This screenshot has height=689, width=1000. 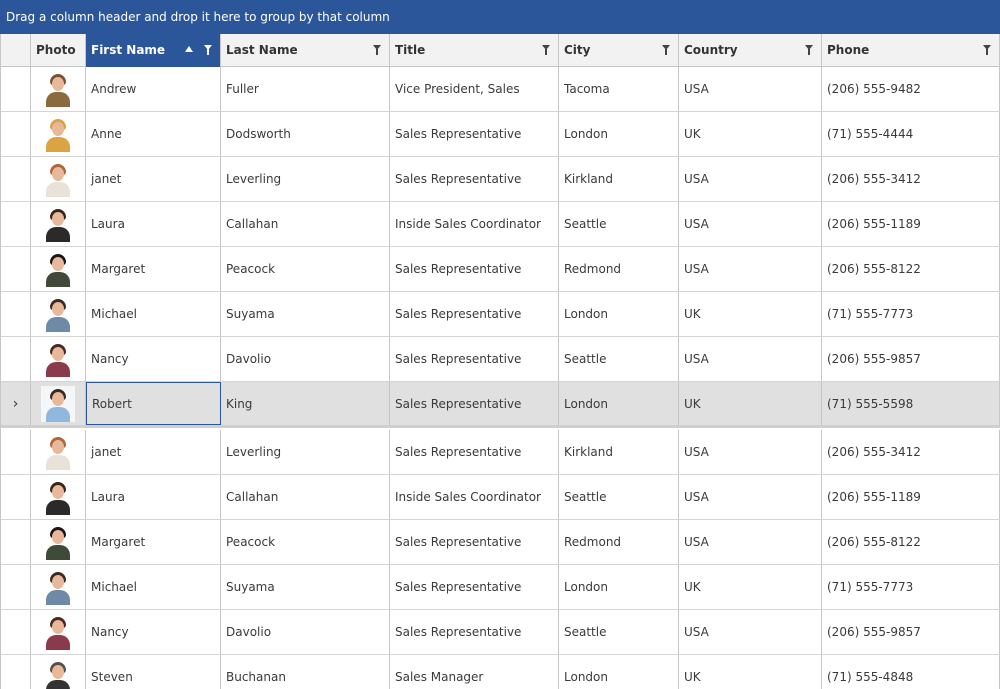 What do you see at coordinates (153, 269) in the screenshot?
I see `cell-first: Margaret` at bounding box center [153, 269].